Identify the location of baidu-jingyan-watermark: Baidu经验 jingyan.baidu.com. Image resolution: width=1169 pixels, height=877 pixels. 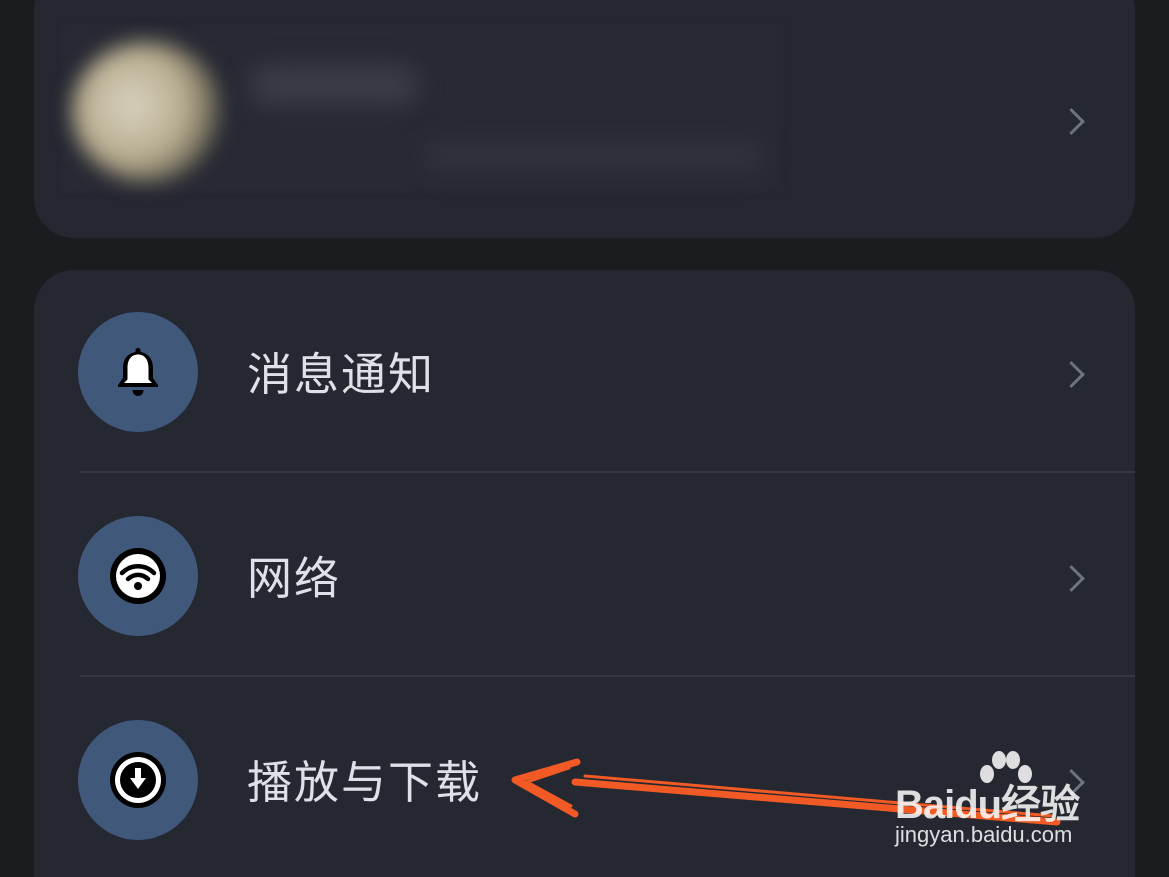
(1005, 805).